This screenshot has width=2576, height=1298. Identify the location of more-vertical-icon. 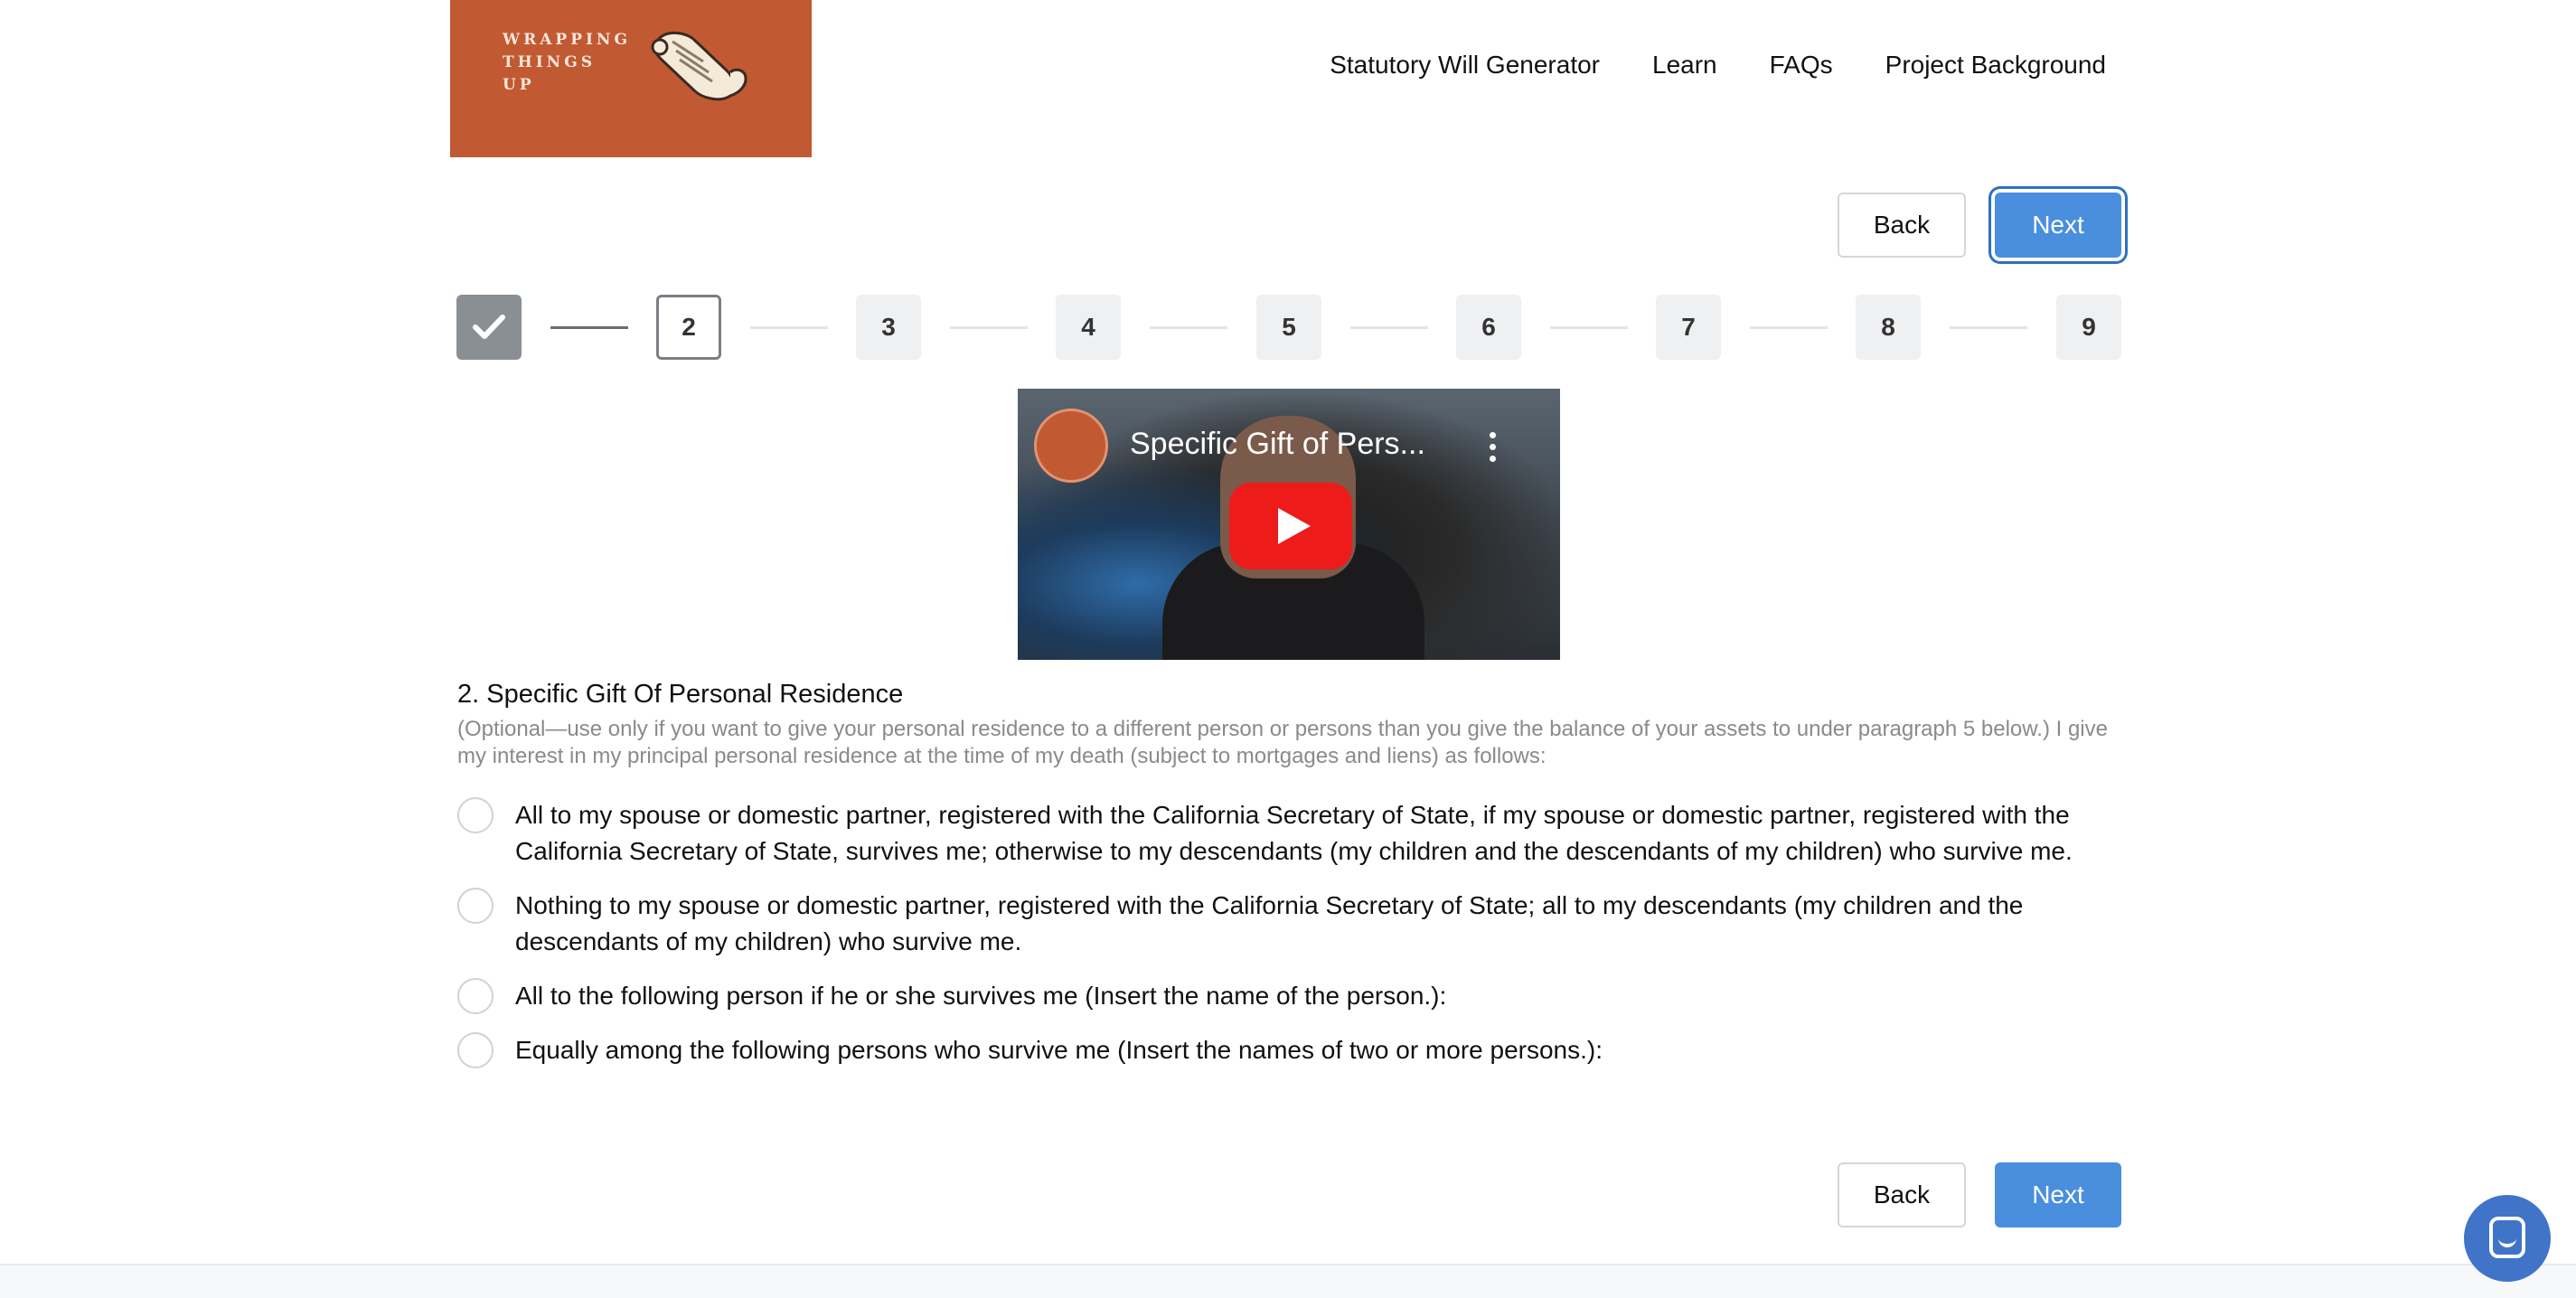
(1492, 449).